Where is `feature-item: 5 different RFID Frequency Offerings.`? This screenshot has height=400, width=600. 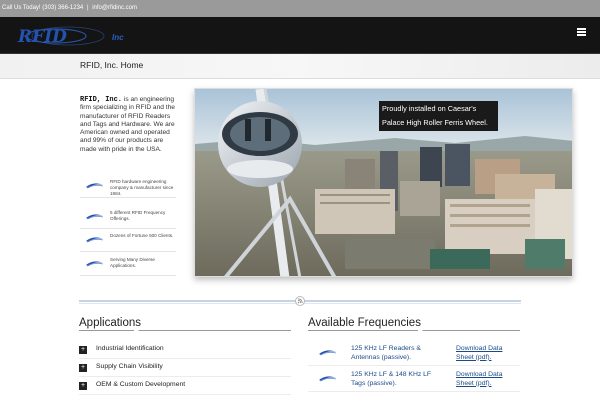
feature-item: 5 different RFID Frequency Offerings. is located at coordinates (128, 218).